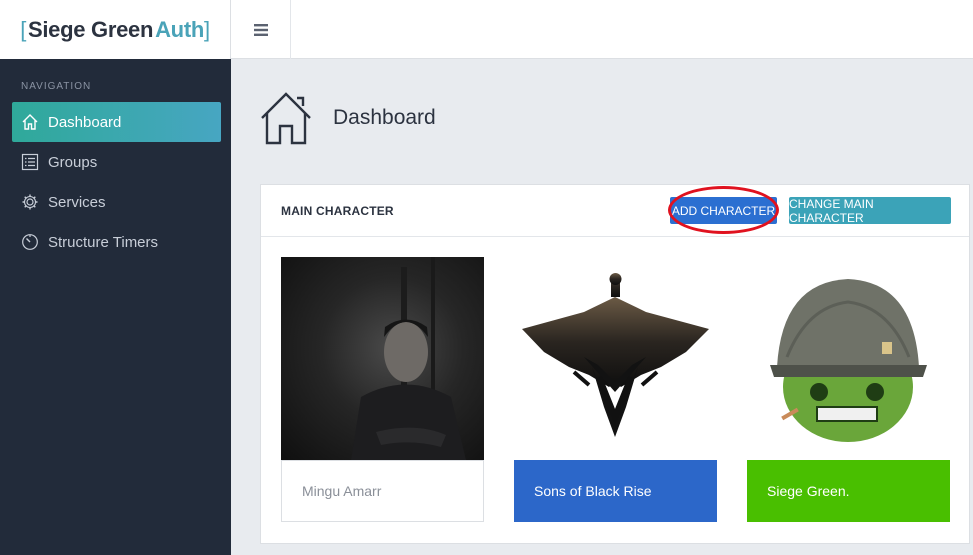  I want to click on change-main-character-button: CHANGE MAIN CHARACTER, so click(870, 211).